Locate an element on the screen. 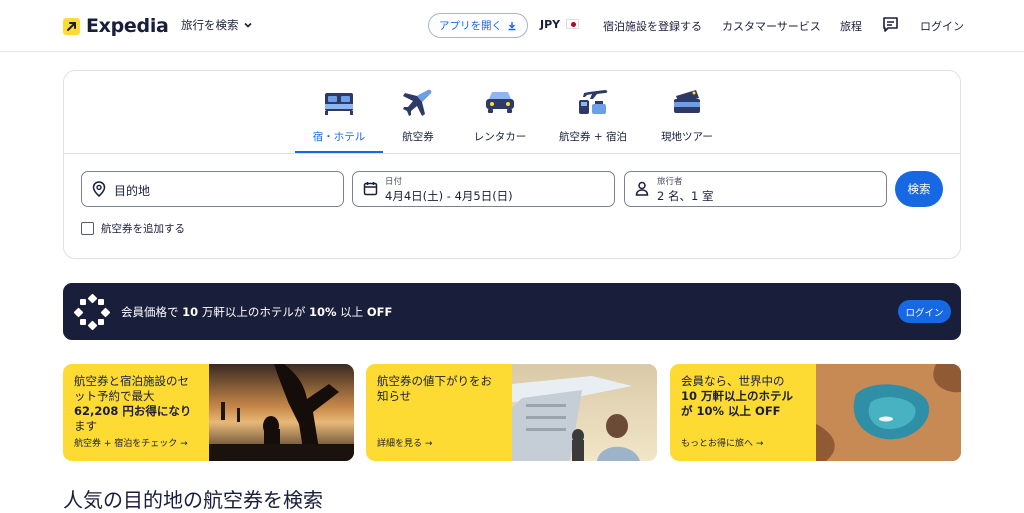 Image resolution: width=1024 pixels, height=513 pixels. car-icon is located at coordinates (500, 102).